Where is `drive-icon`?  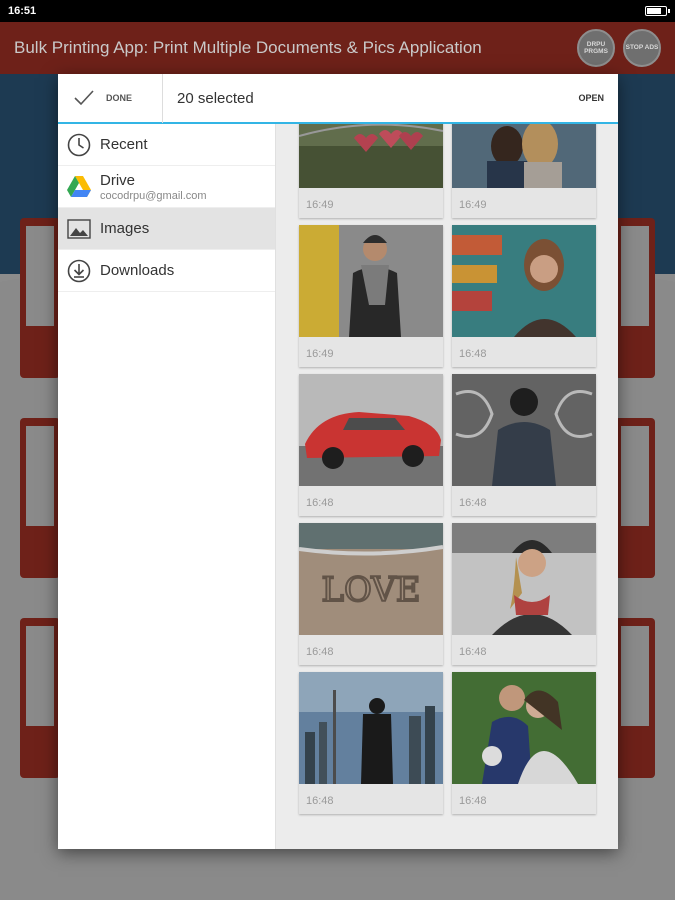 drive-icon is located at coordinates (79, 187).